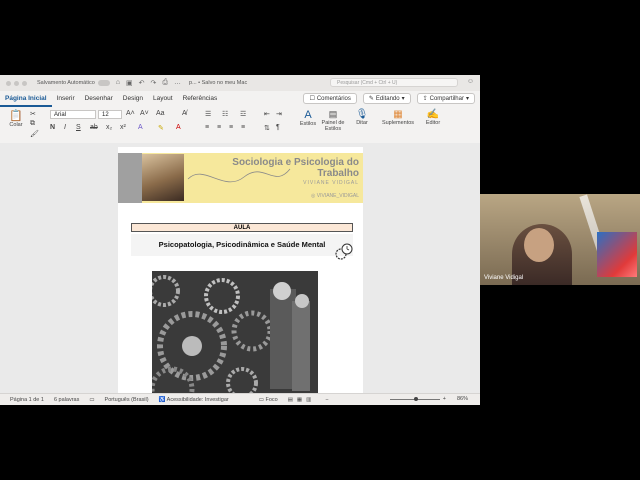 Image resolution: width=640 pixels, height=480 pixels. What do you see at coordinates (333, 98) in the screenshot?
I see `comments-label: Comentários` at bounding box center [333, 98].